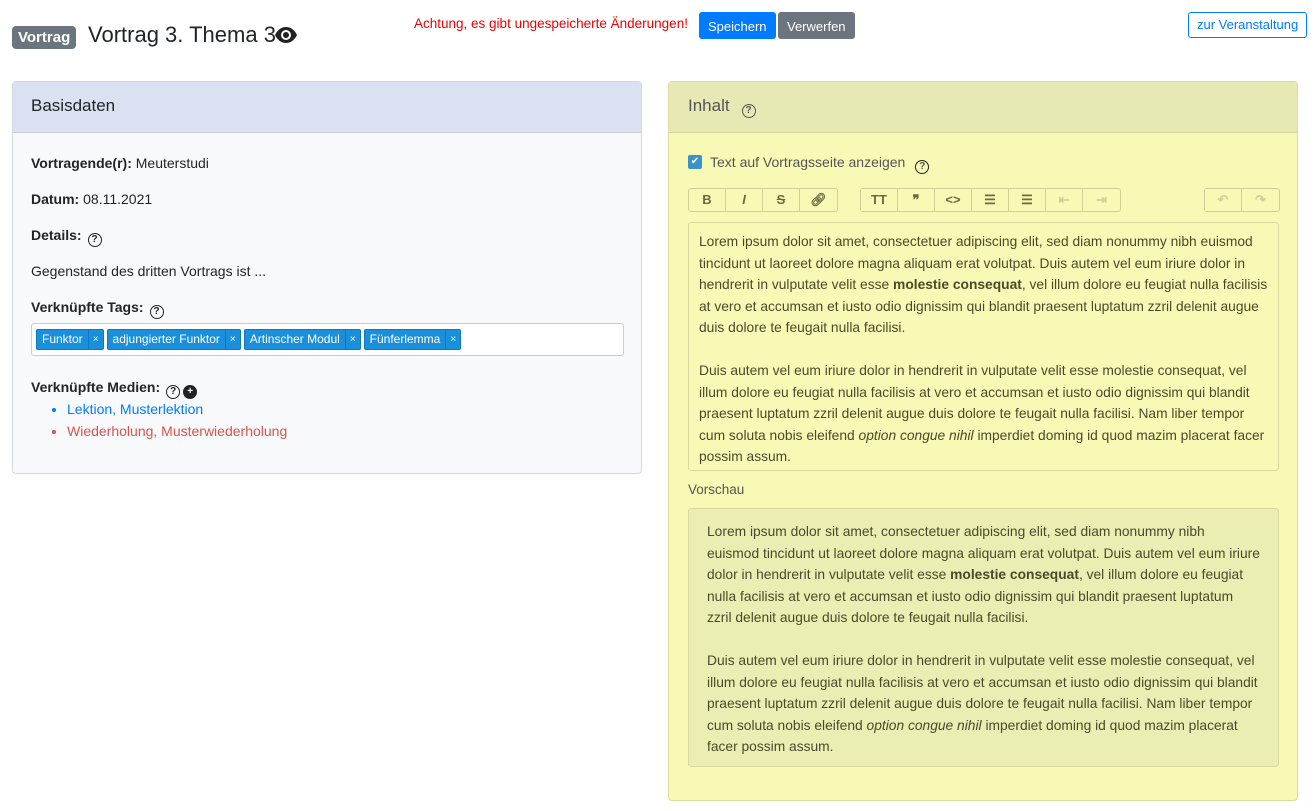 The height and width of the screenshot is (811, 1316). I want to click on speaker-label: Vortragende(r):, so click(81, 163).